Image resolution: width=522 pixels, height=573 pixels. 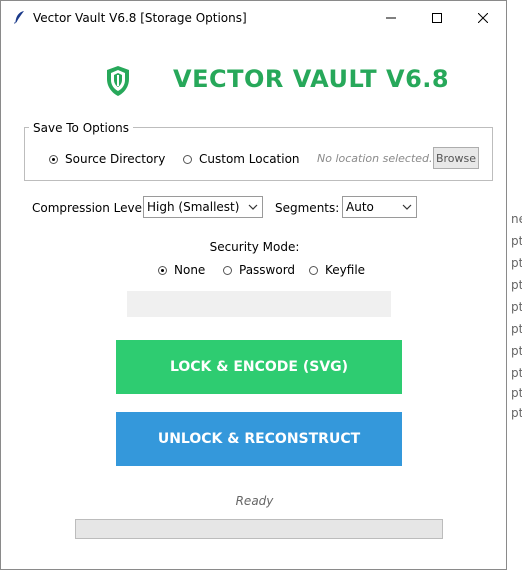 What do you see at coordinates (259, 529) in the screenshot?
I see `progress-bar` at bounding box center [259, 529].